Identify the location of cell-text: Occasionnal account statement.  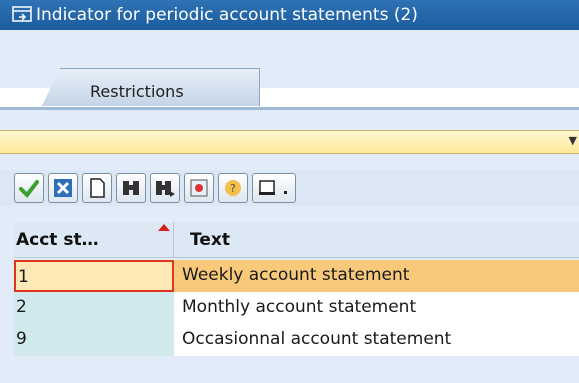
(376, 340).